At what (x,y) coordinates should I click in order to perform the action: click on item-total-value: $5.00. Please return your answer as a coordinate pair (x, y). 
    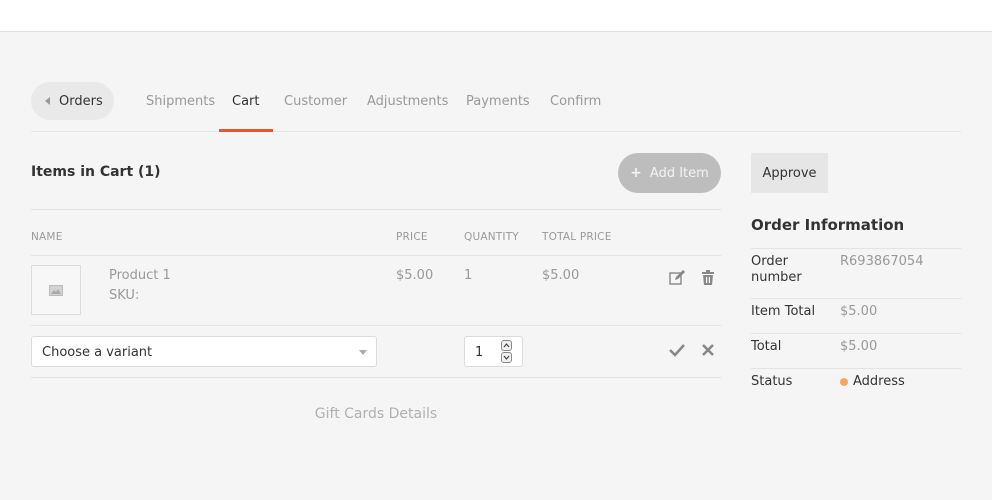
    Looking at the image, I should click on (859, 311).